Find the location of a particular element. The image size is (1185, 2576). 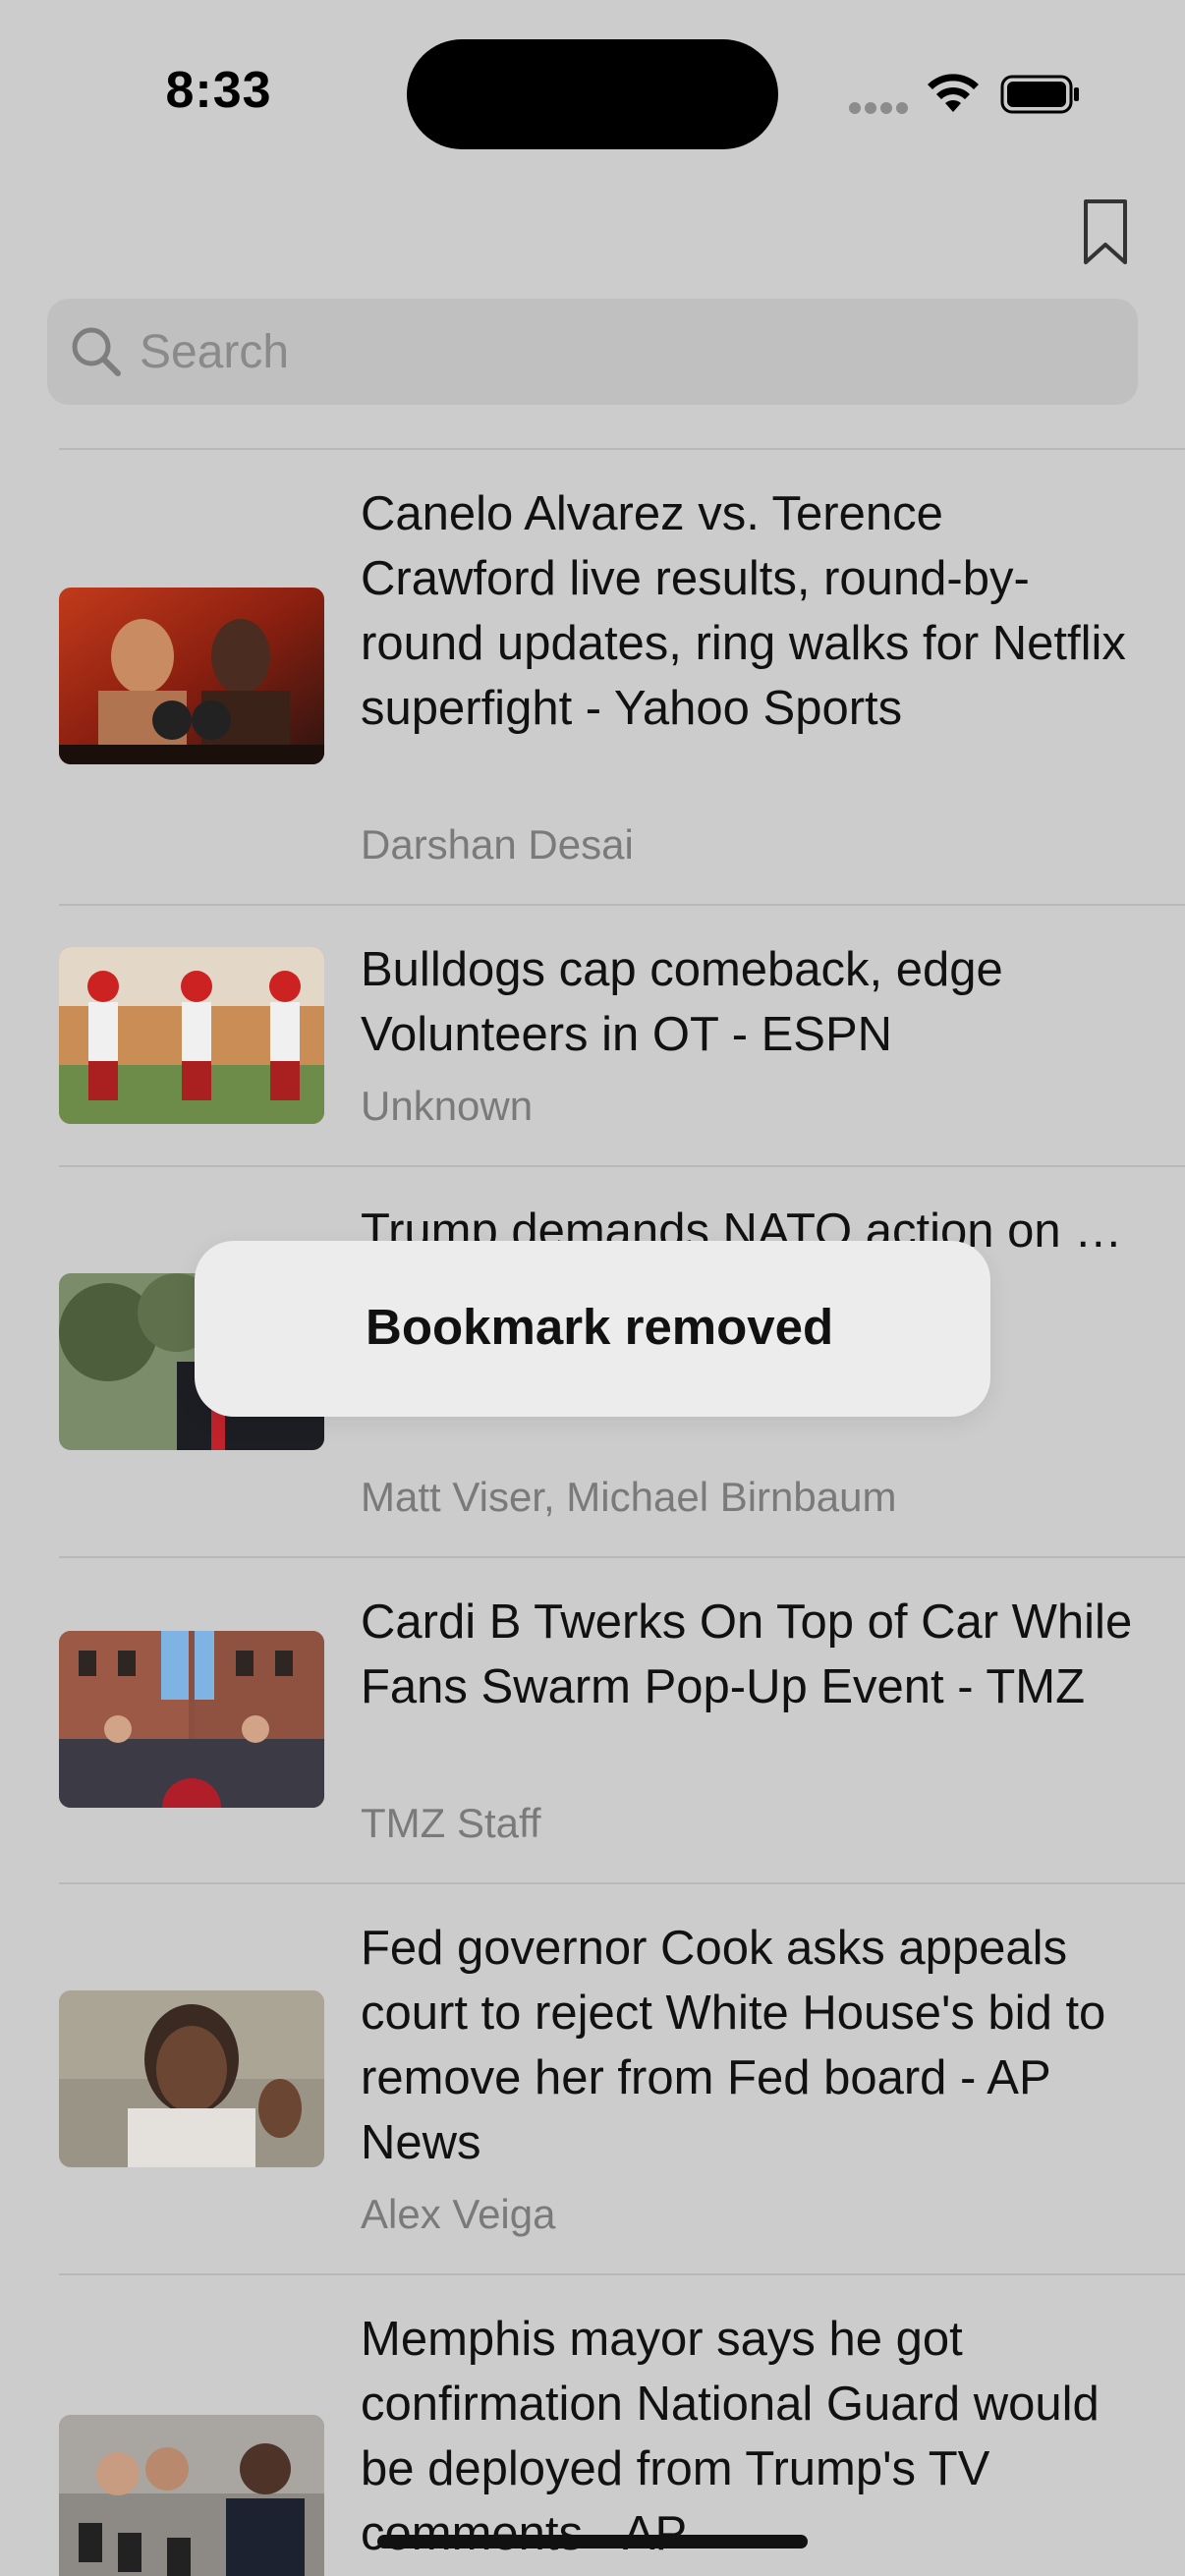

dynamic-island is located at coordinates (592, 94).